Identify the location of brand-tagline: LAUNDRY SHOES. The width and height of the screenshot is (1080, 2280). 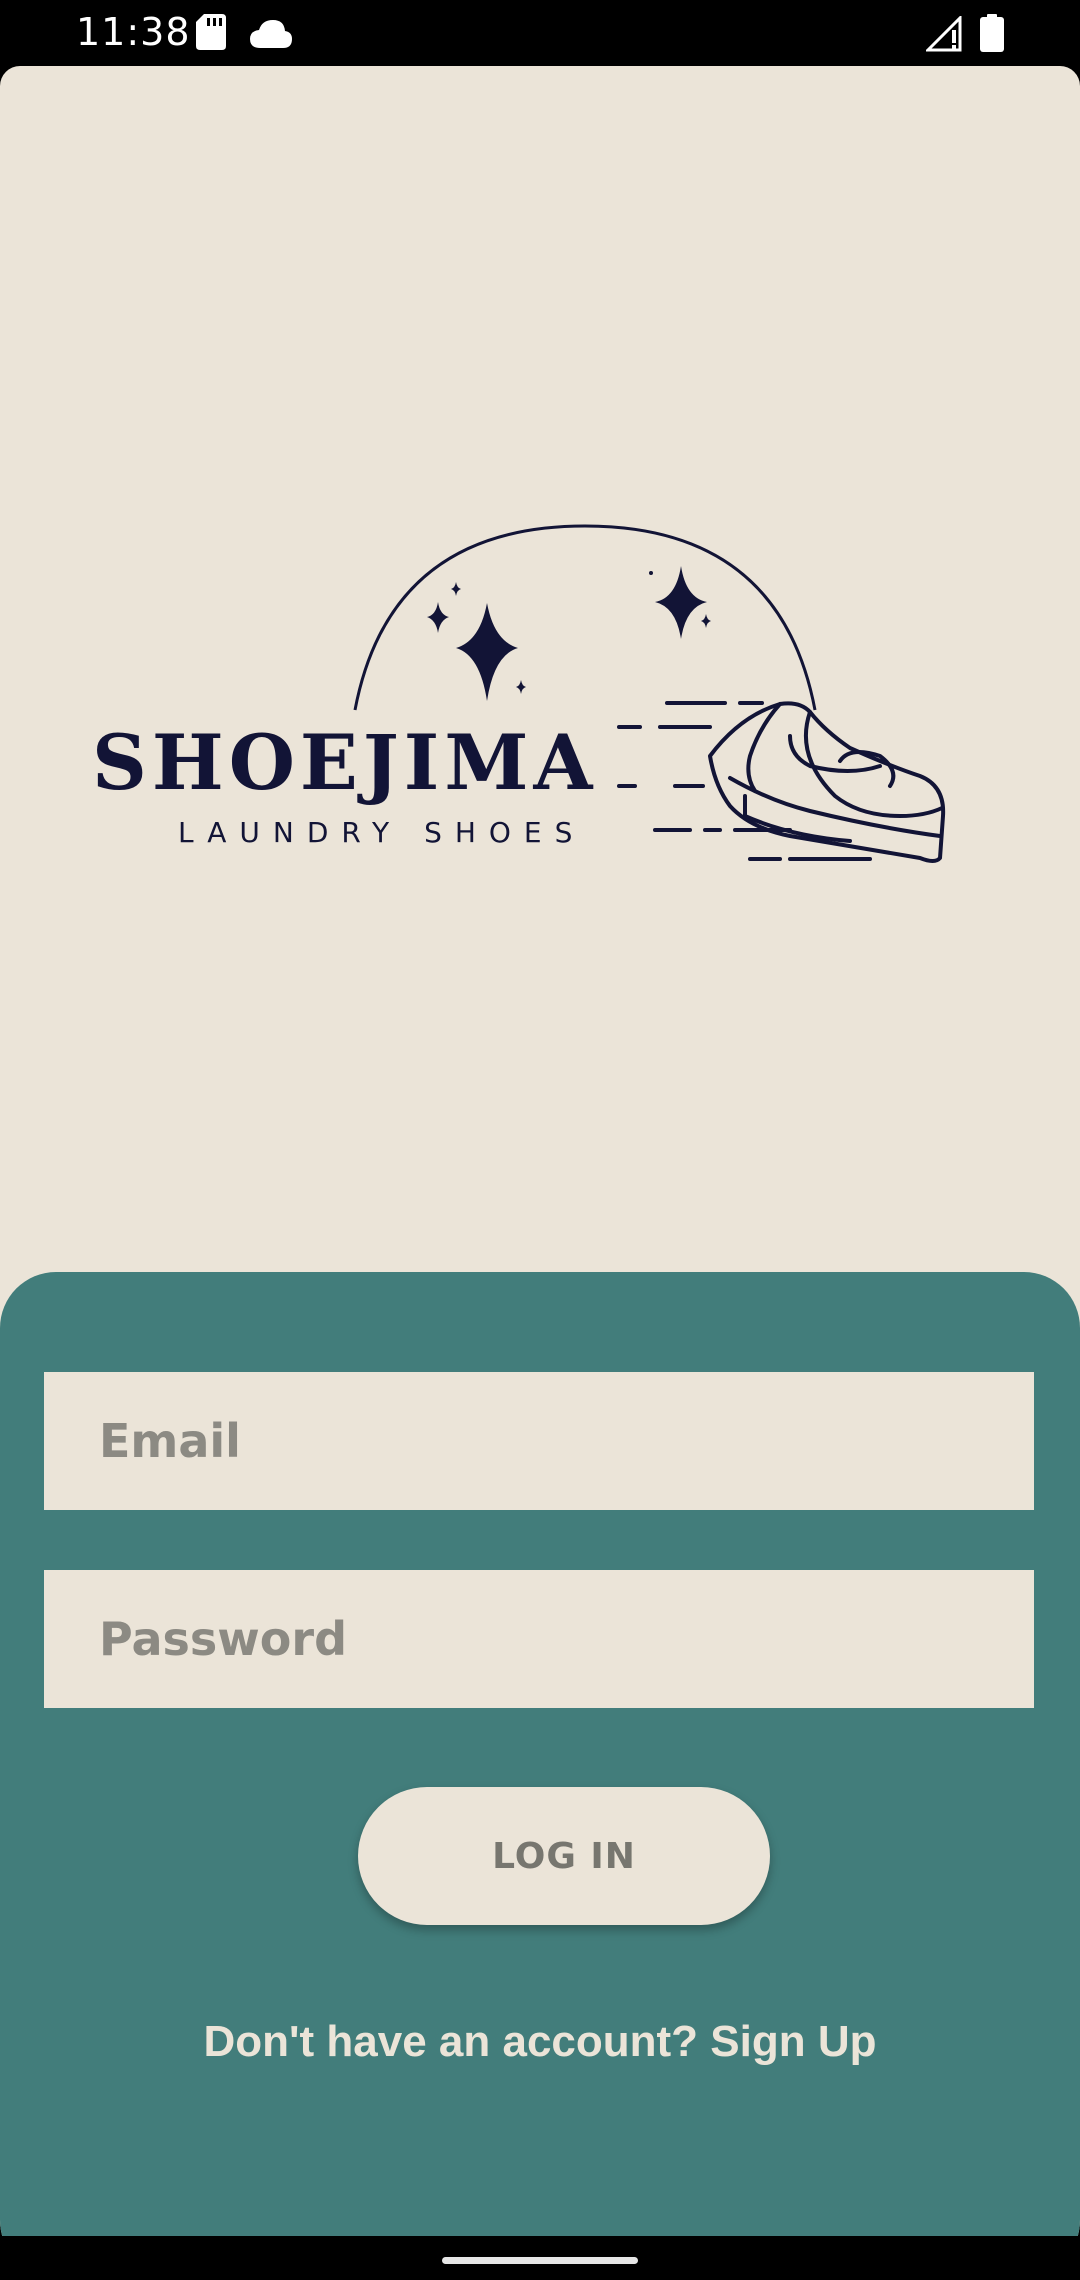
(382, 832).